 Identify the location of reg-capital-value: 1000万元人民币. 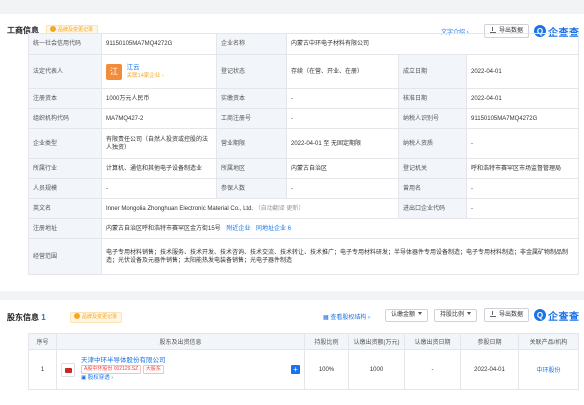
(159, 98).